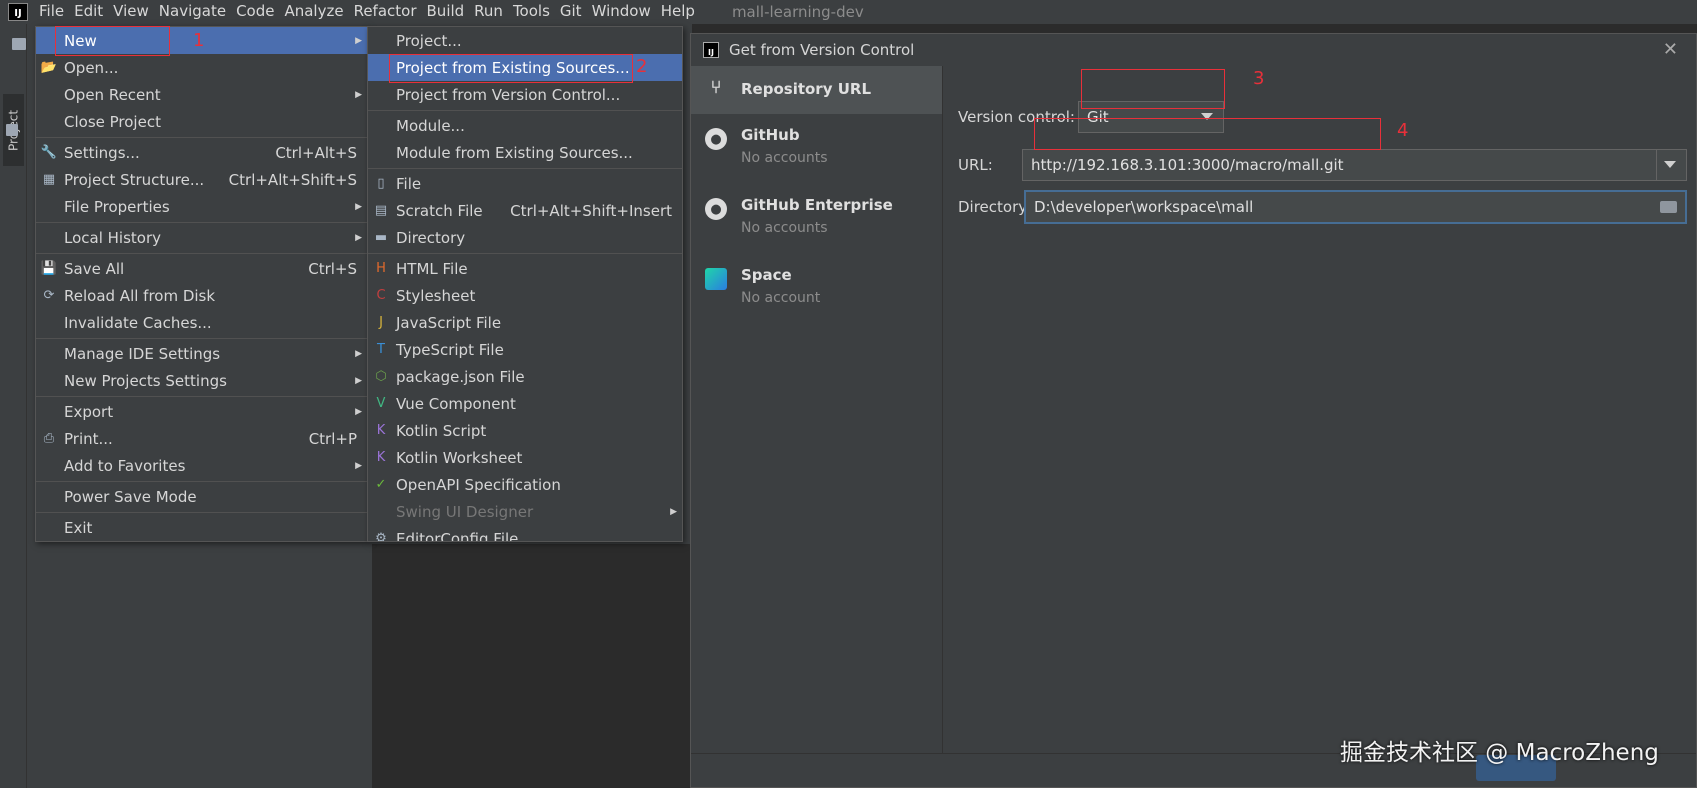 The height and width of the screenshot is (788, 1697). Describe the element at coordinates (130, 496) in the screenshot. I see `menu-item-label: Power Save Mode` at that location.